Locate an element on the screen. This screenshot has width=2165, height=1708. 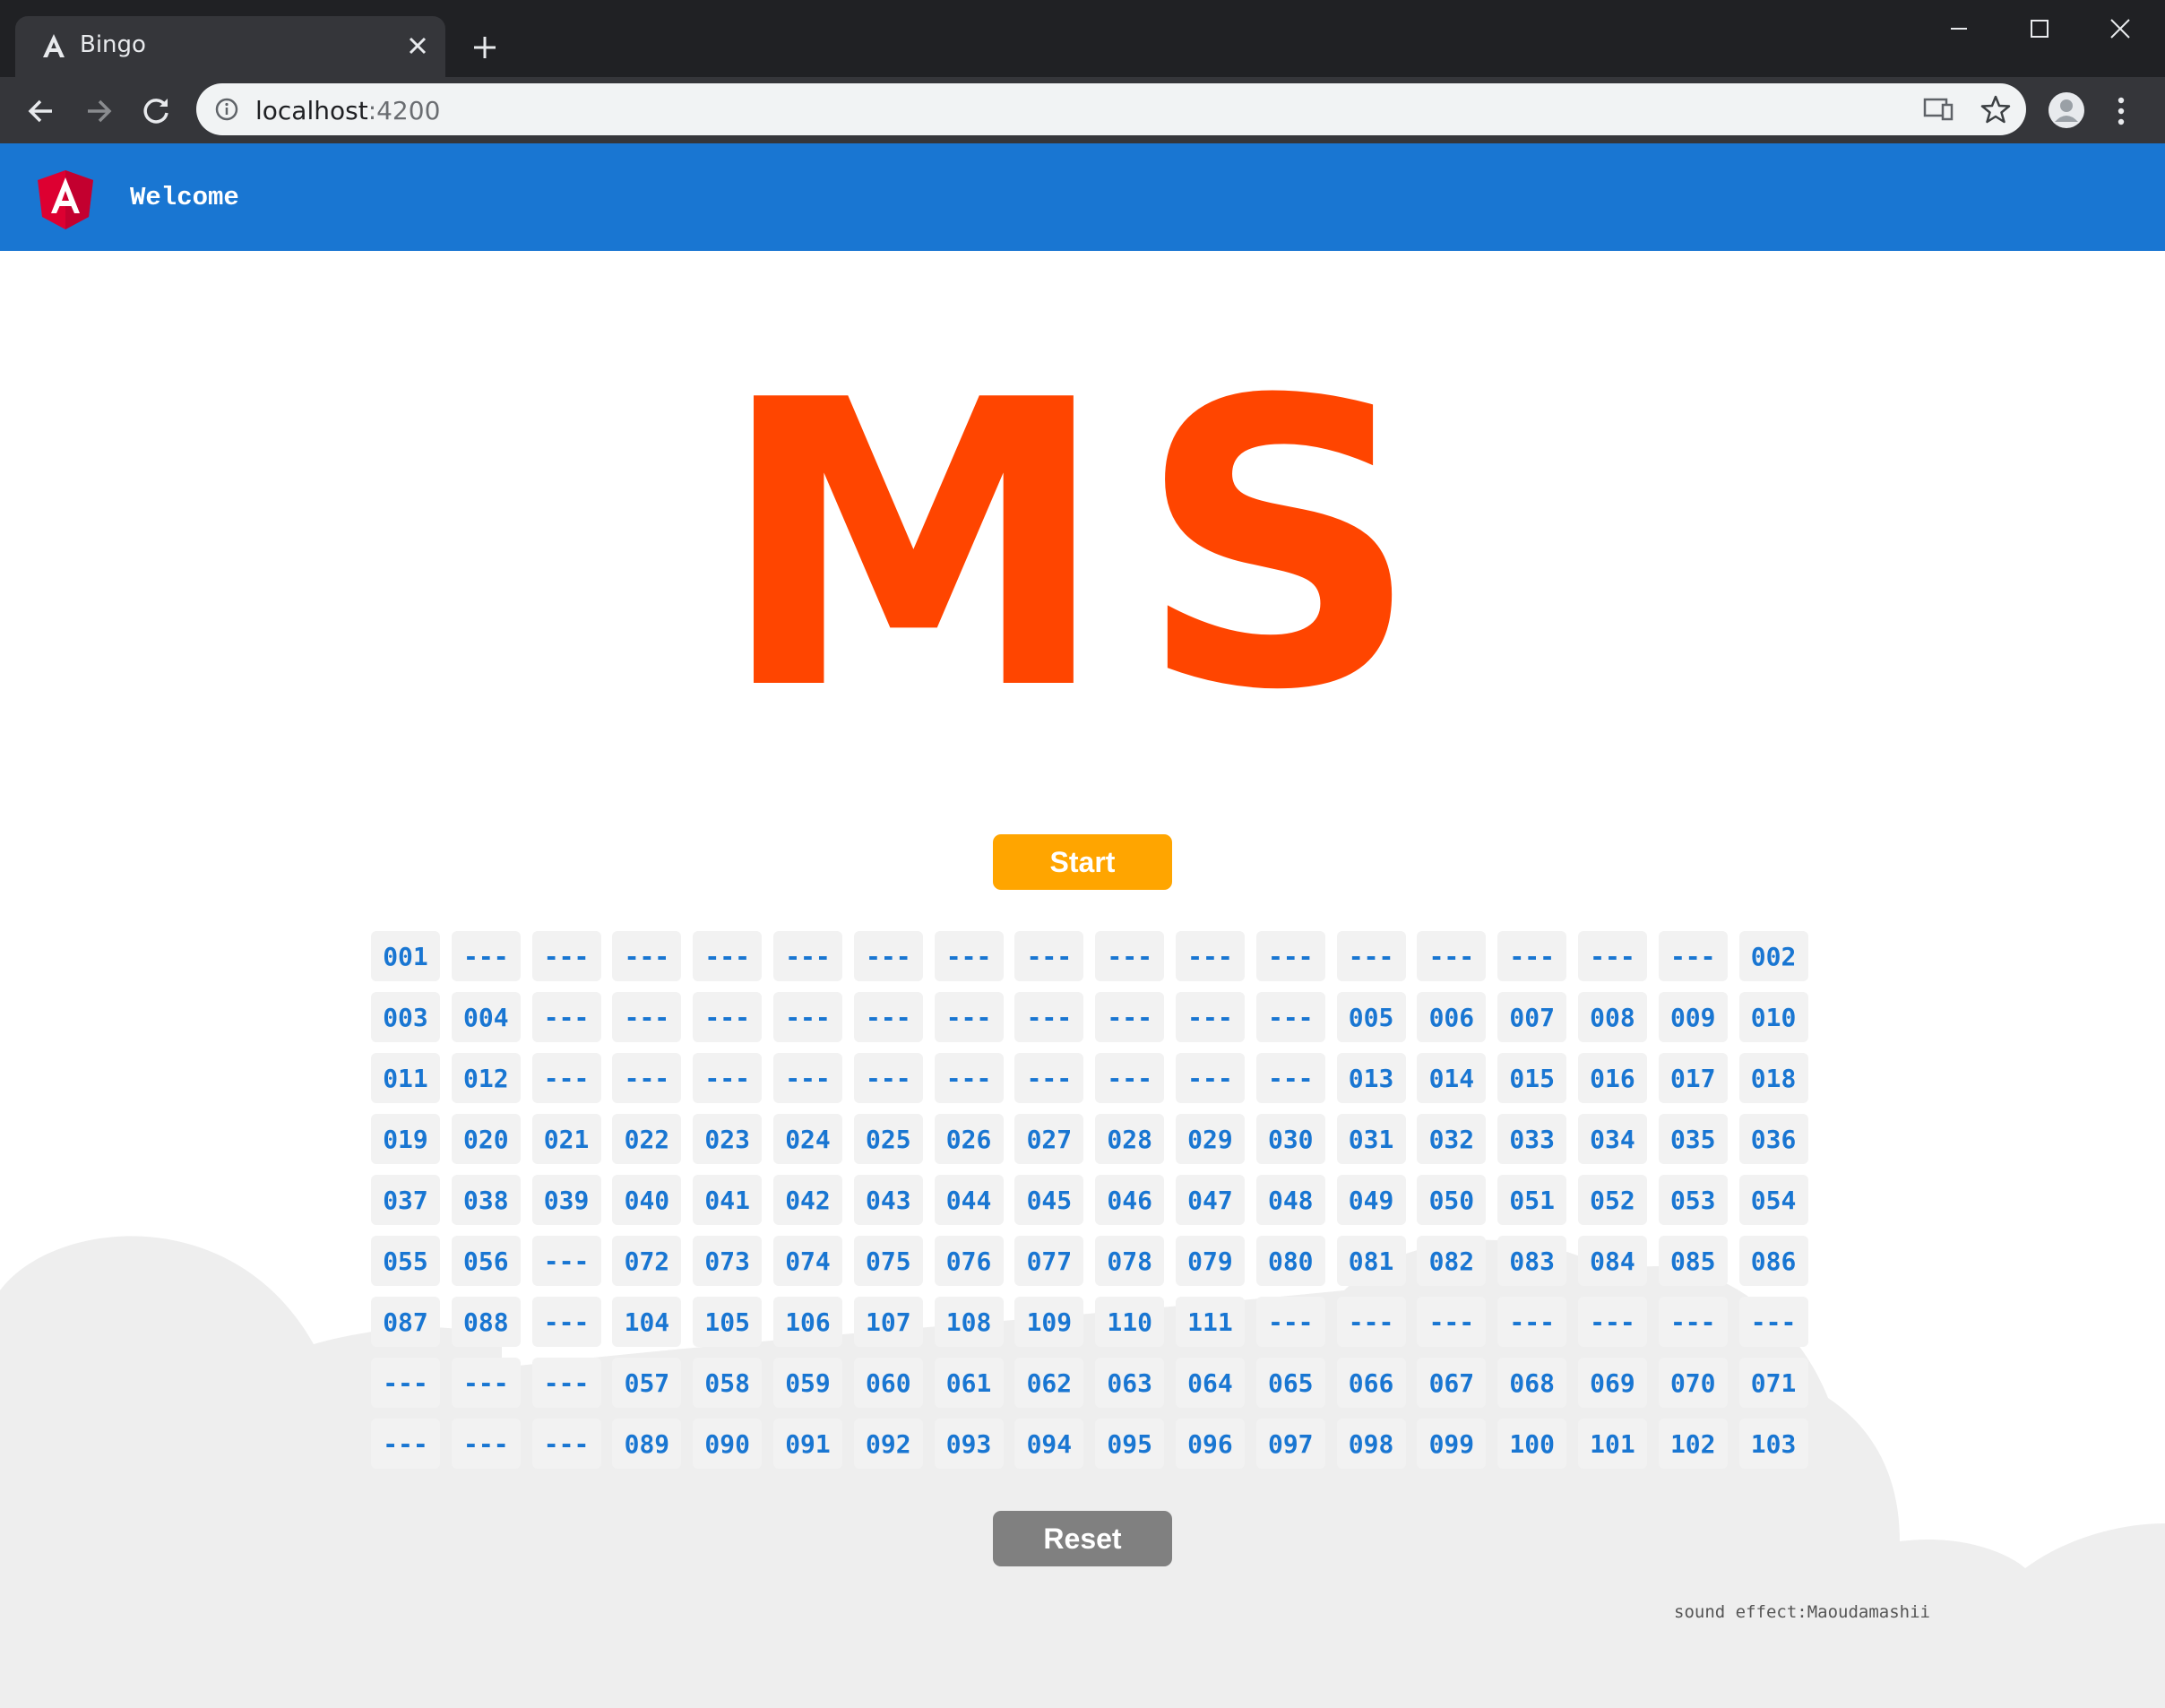
board-cell: 049 is located at coordinates (1371, 1200).